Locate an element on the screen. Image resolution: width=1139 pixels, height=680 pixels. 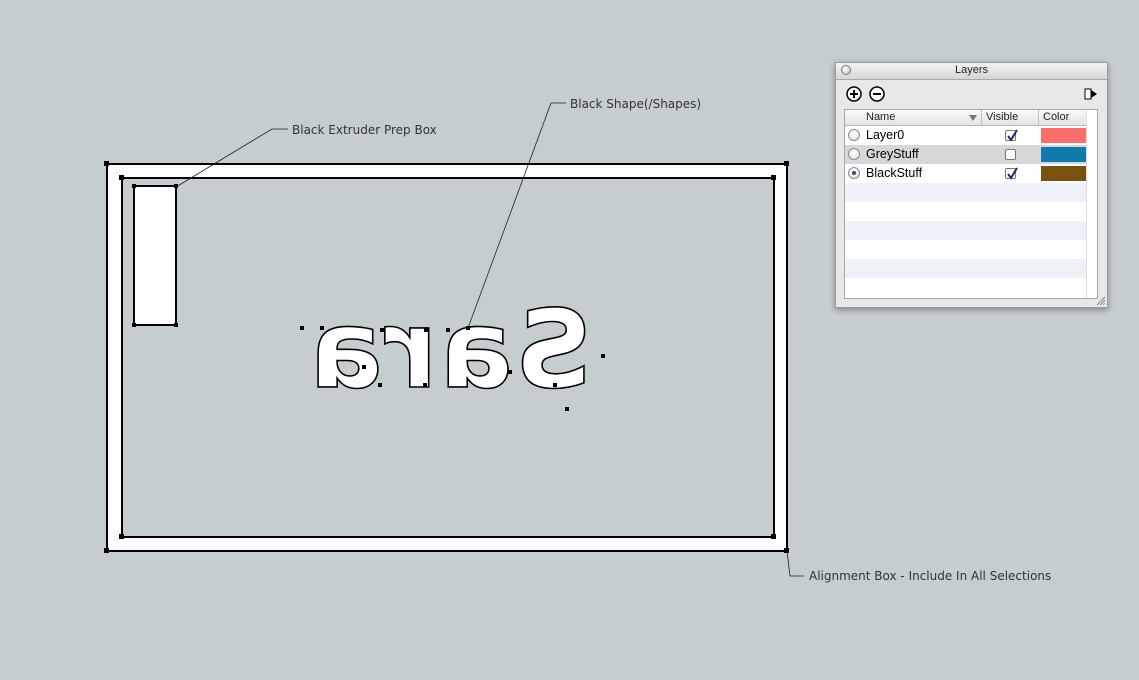
extruder-prep-box is located at coordinates (155, 255).